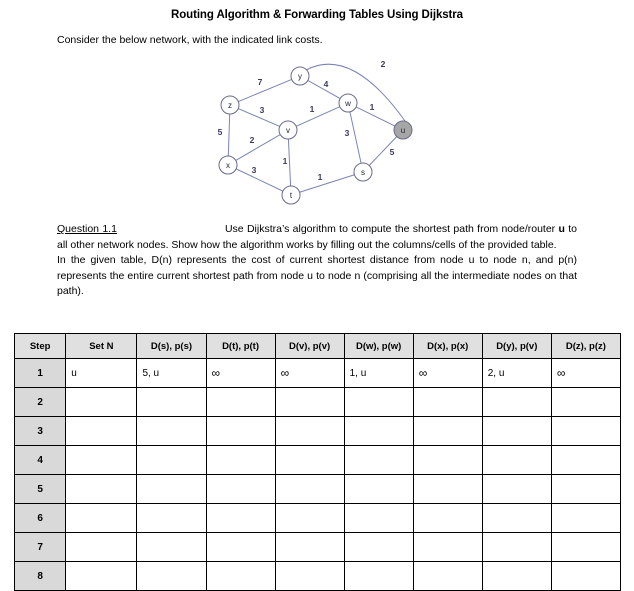 The height and width of the screenshot is (591, 634). I want to click on graph-edge-y-u, so click(355, 92).